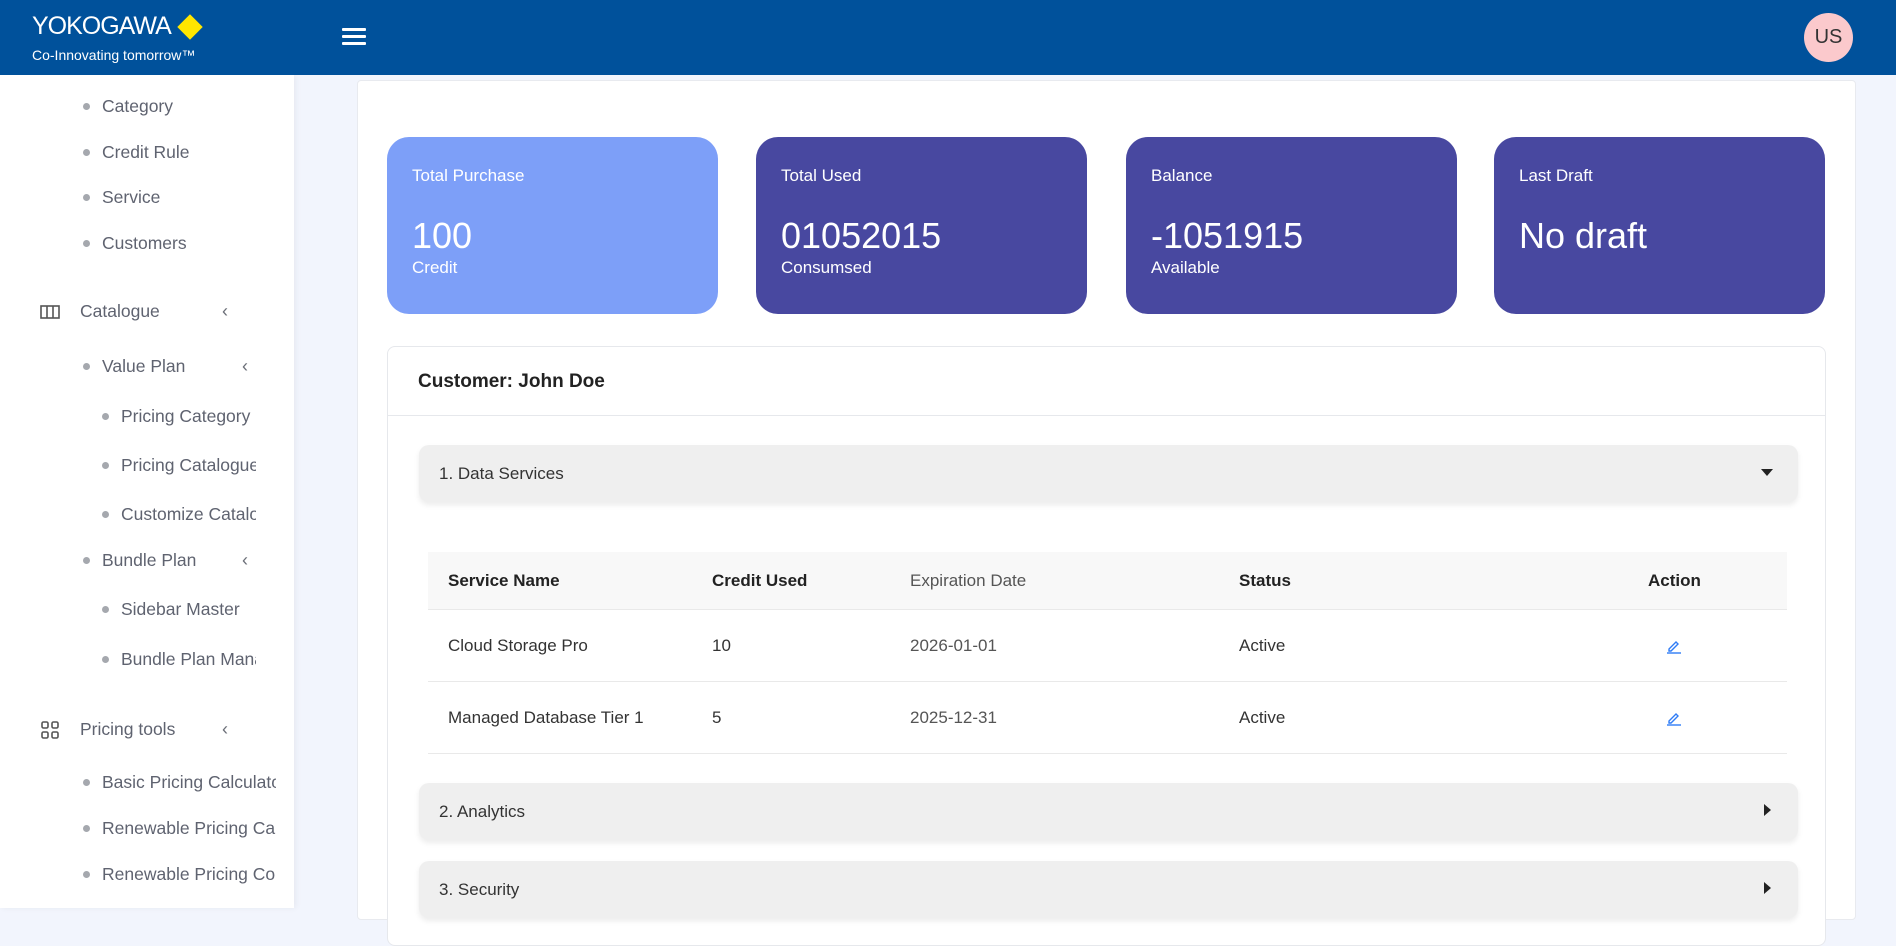  I want to click on hamburger-menu-icon, so click(354, 38).